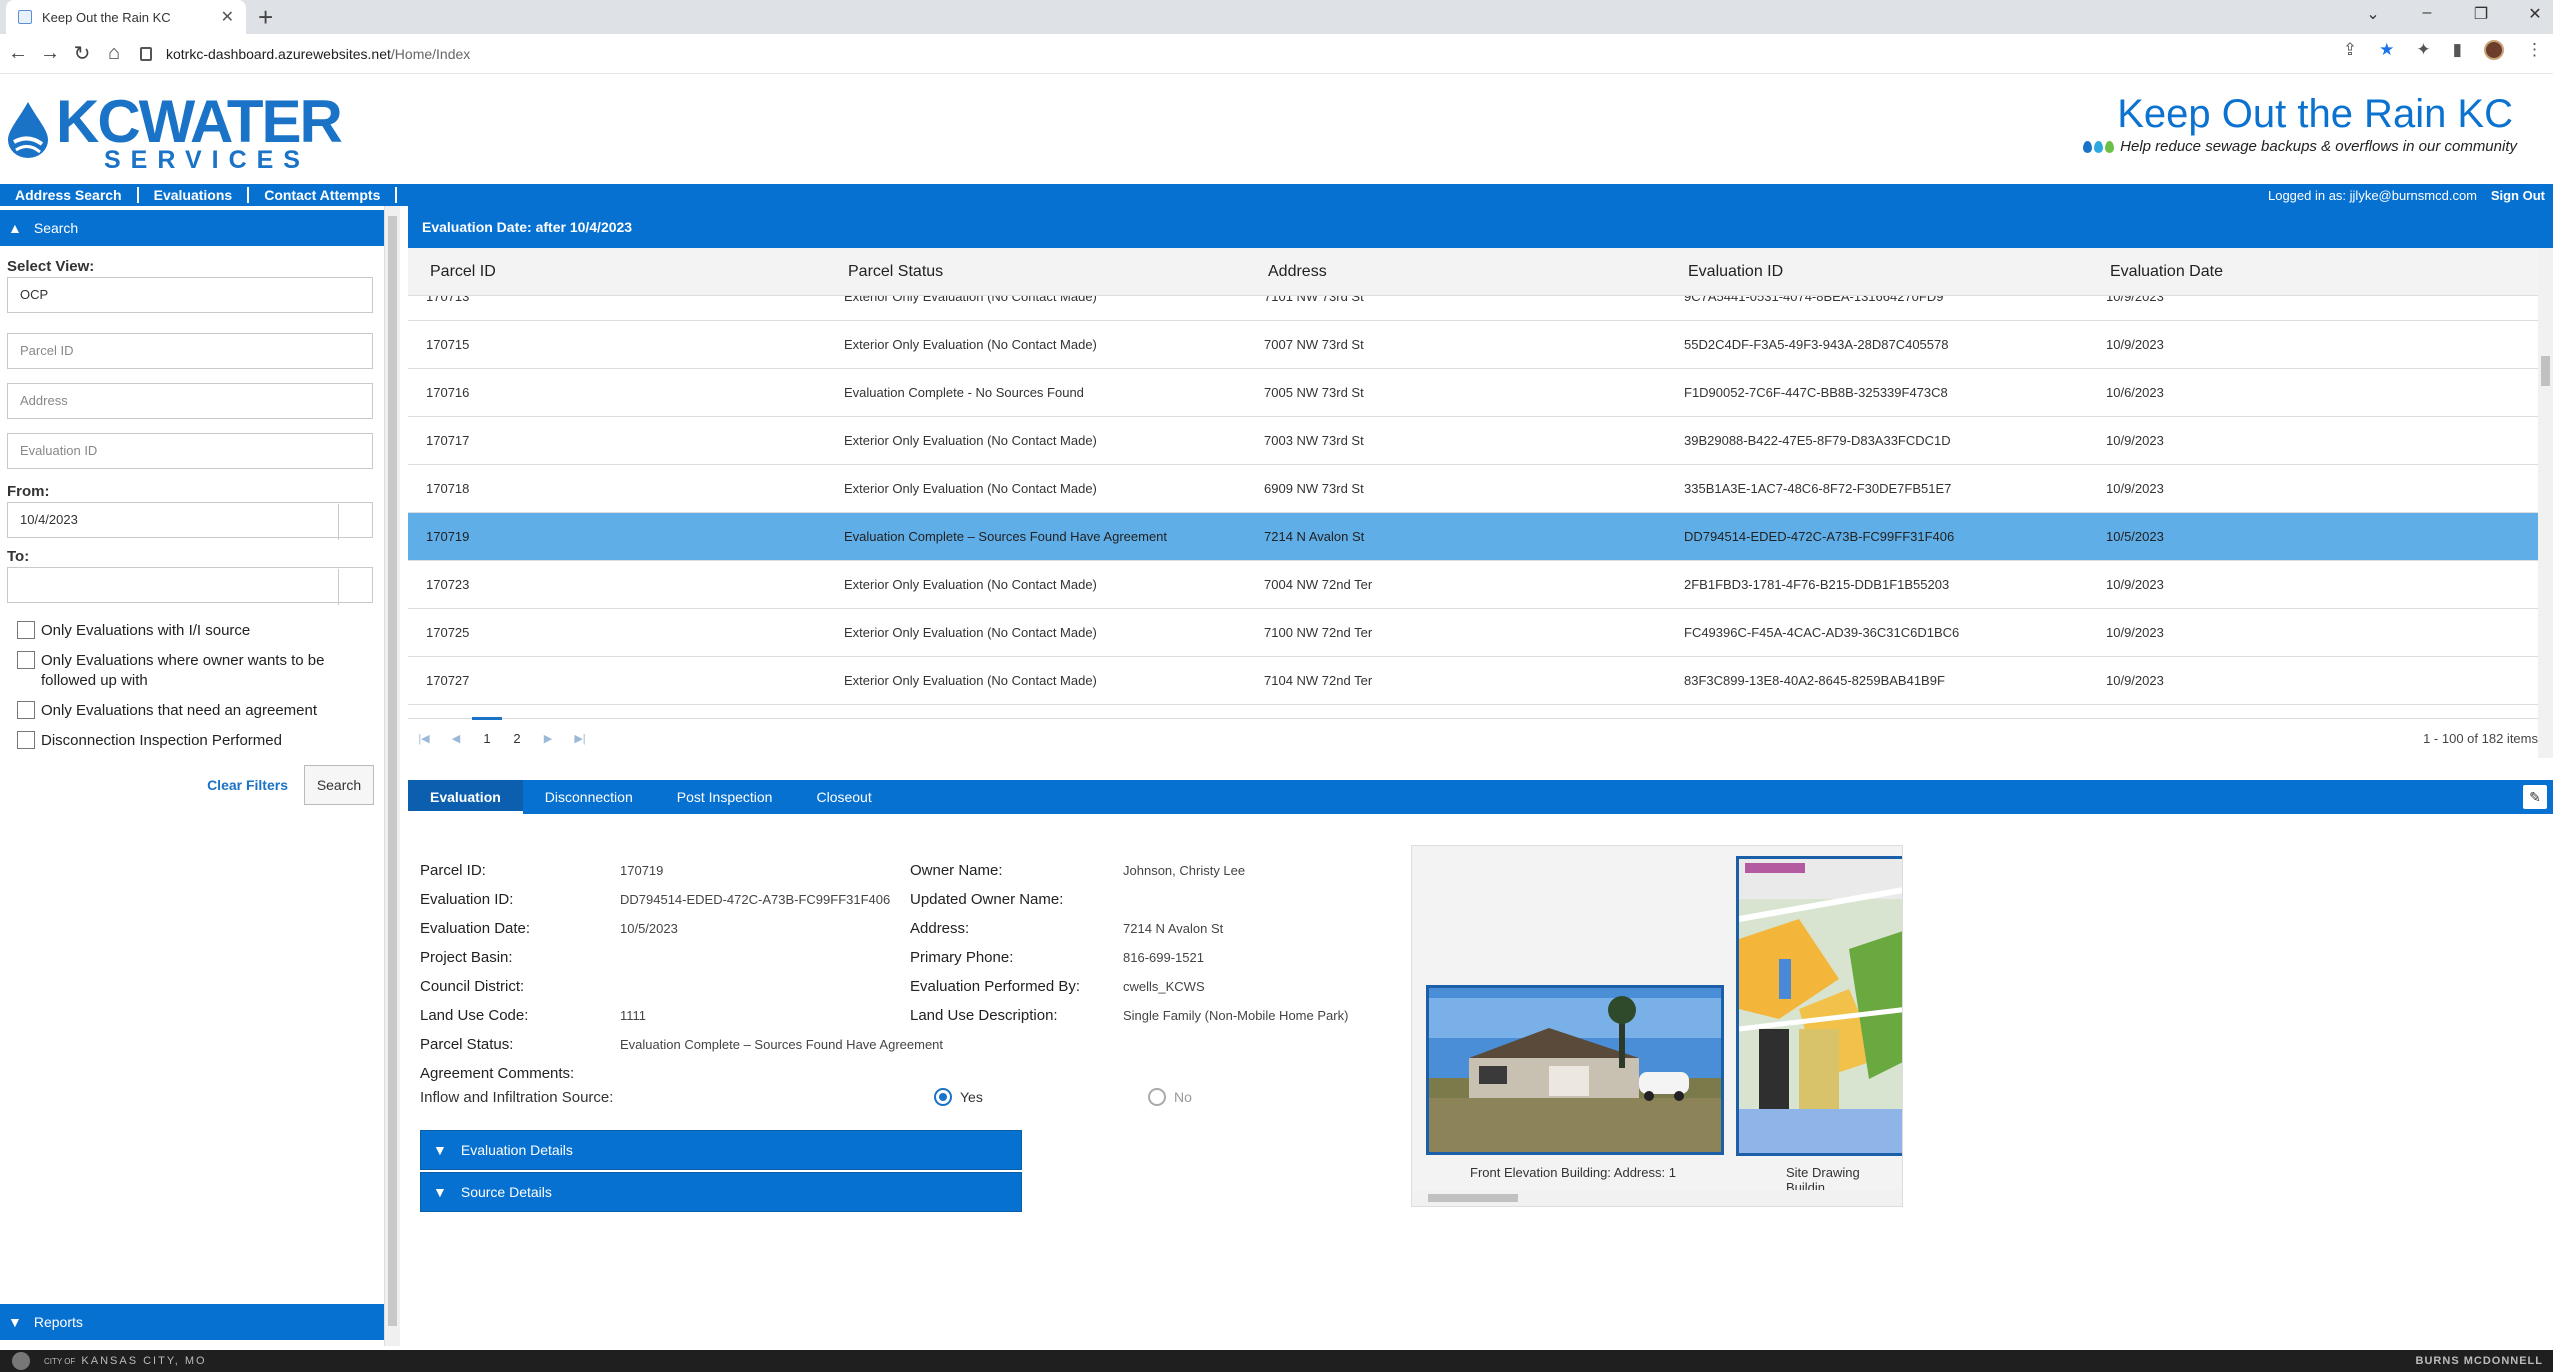  What do you see at coordinates (548, 738) in the screenshot?
I see `next-page-icon: ▶` at bounding box center [548, 738].